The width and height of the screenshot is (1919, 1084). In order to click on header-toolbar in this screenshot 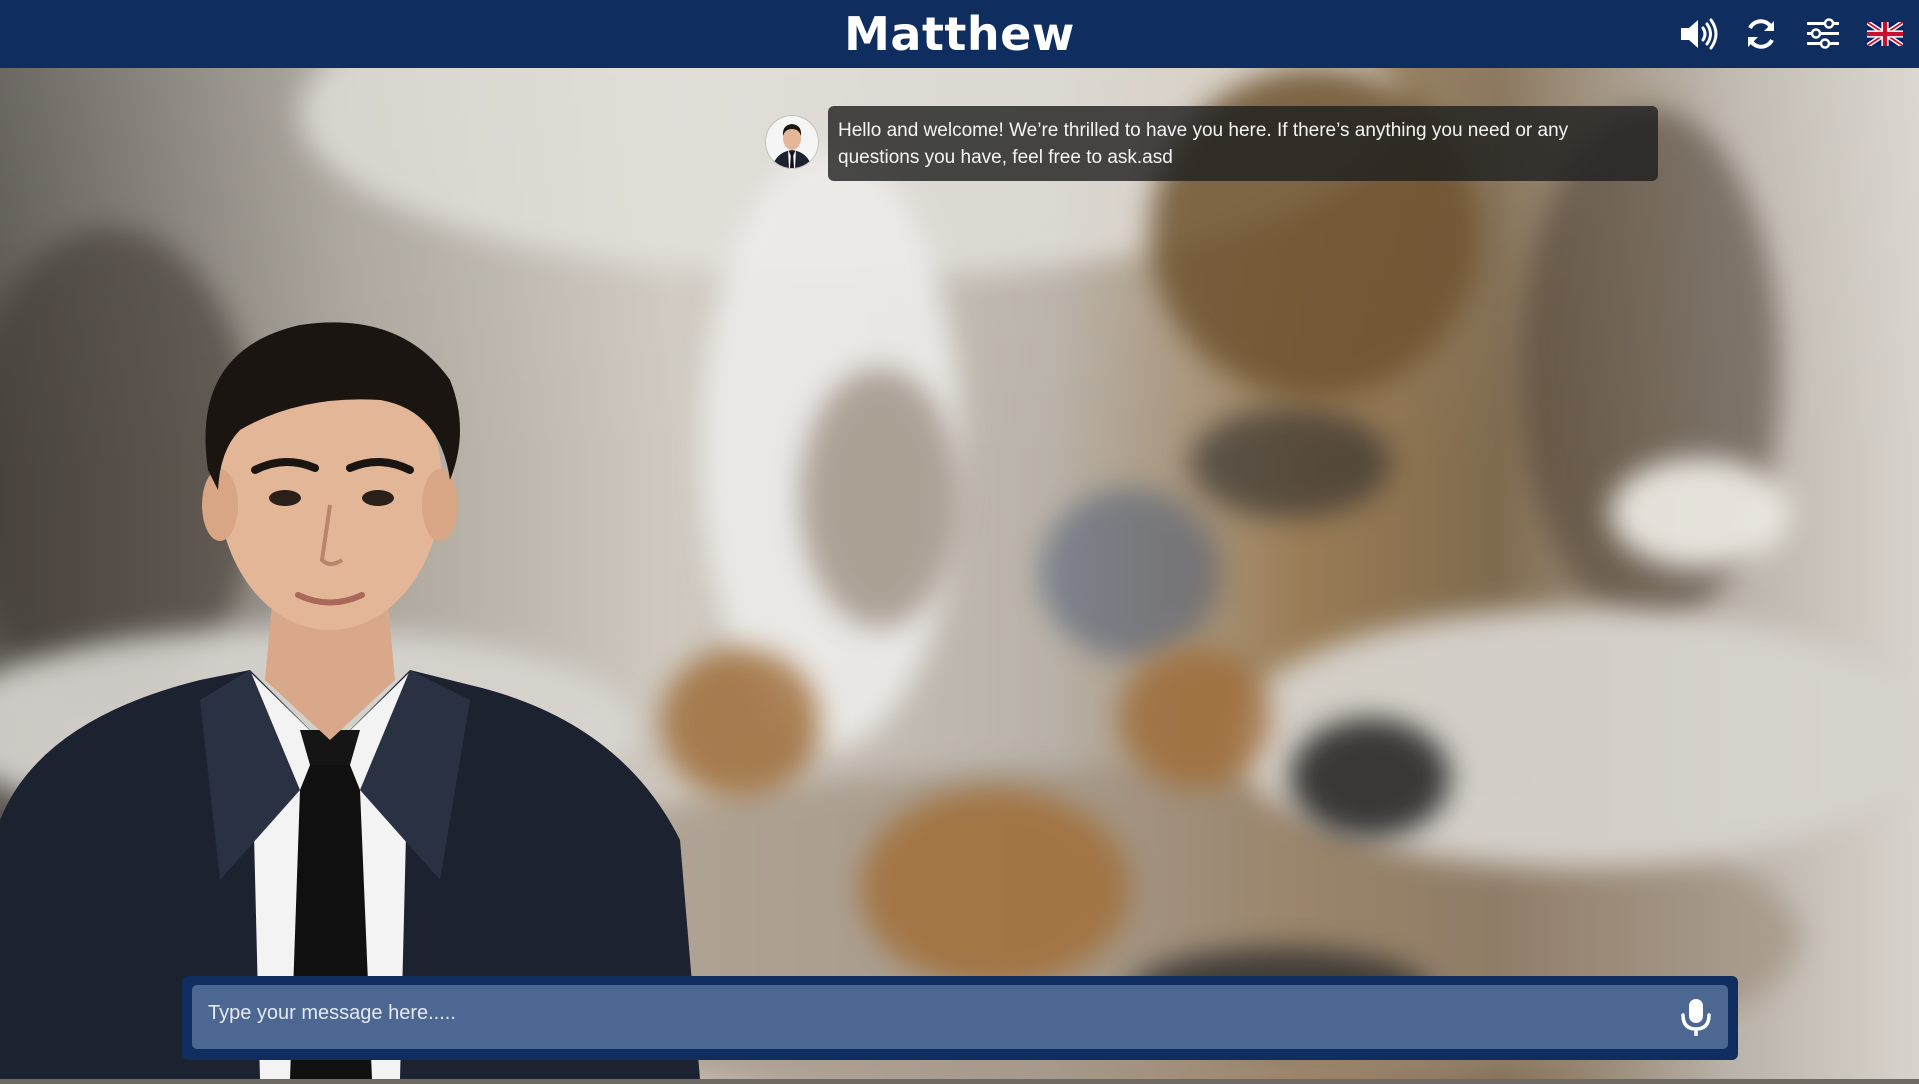, I will do `click(1792, 34)`.